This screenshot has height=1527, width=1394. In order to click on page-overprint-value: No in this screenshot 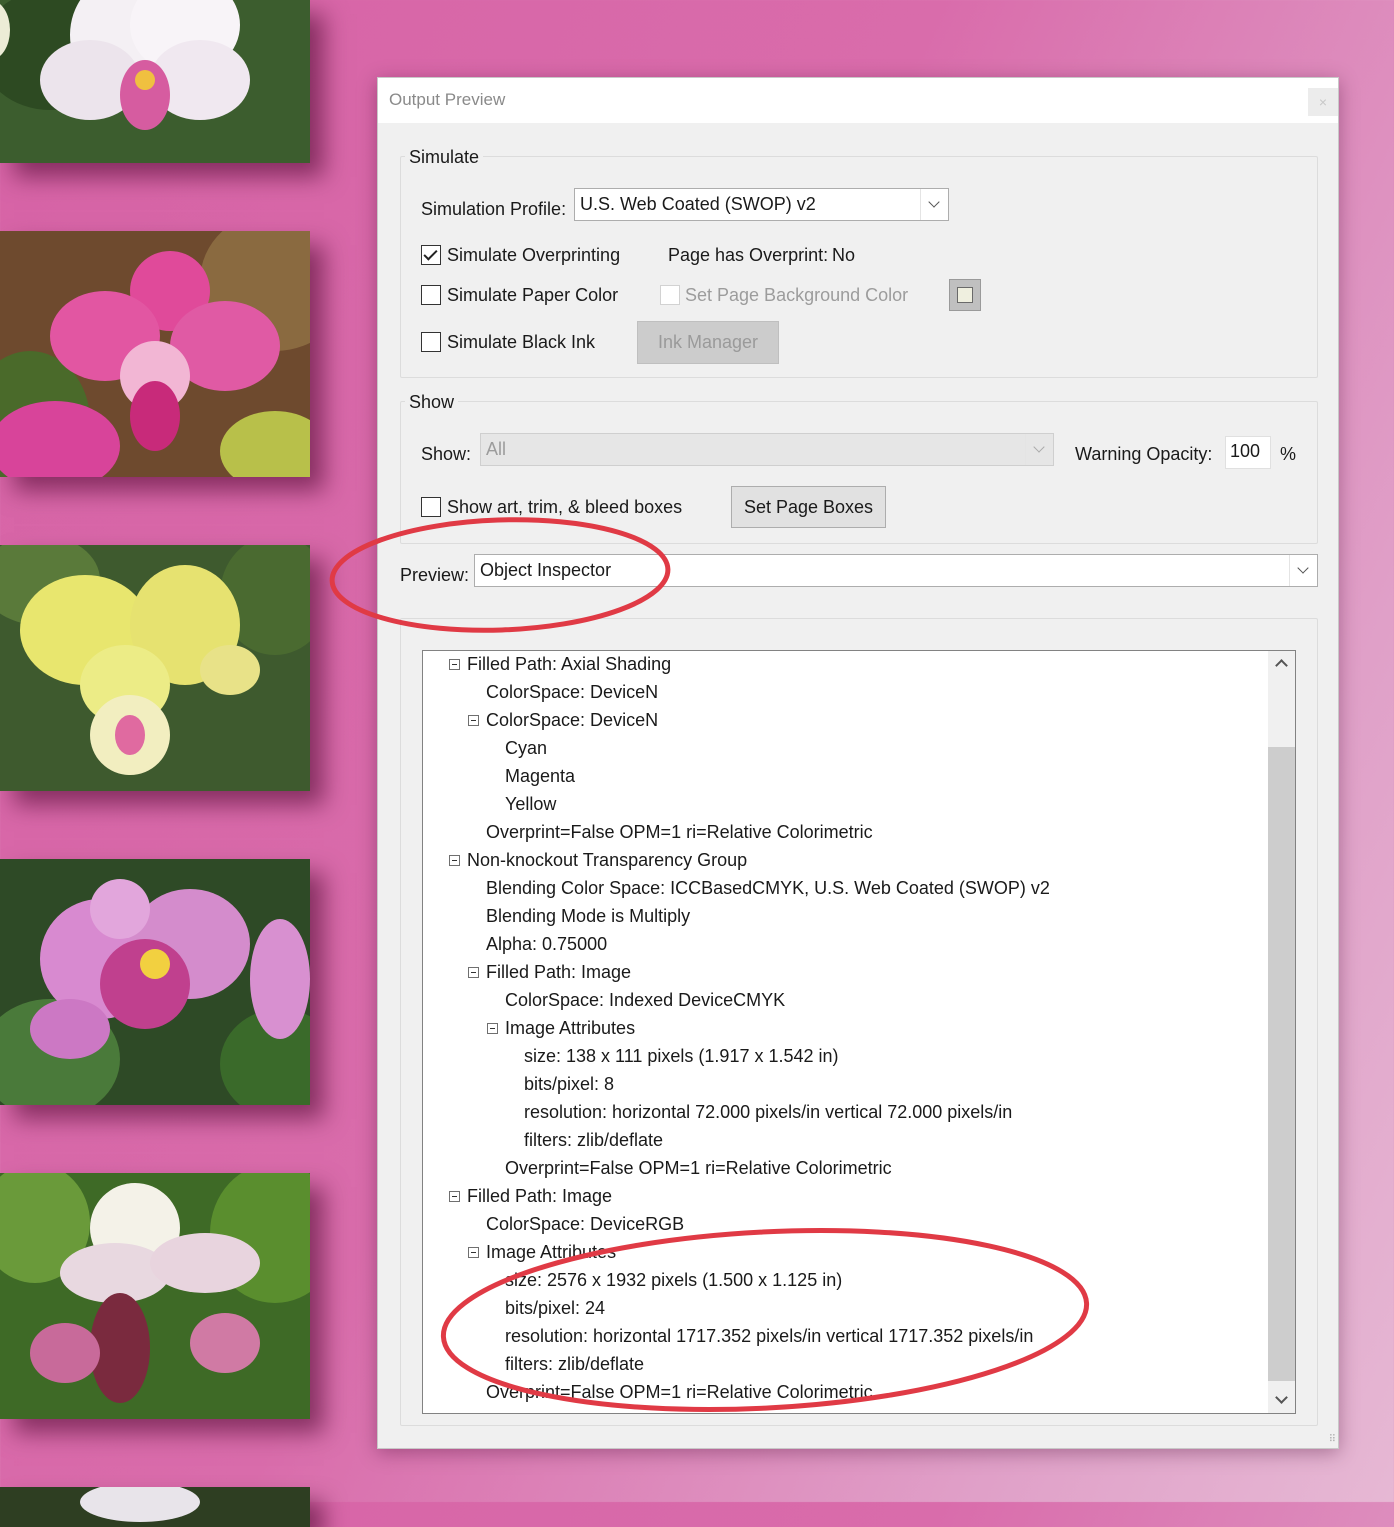, I will do `click(844, 255)`.